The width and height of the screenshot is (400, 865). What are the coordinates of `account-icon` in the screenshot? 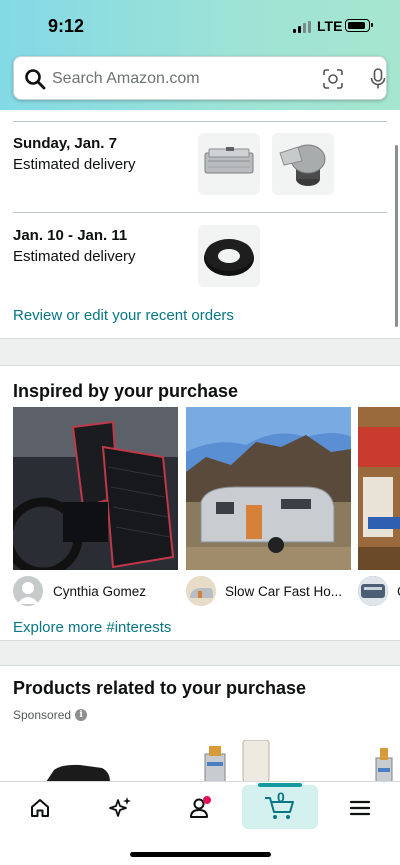 It's located at (200, 807).